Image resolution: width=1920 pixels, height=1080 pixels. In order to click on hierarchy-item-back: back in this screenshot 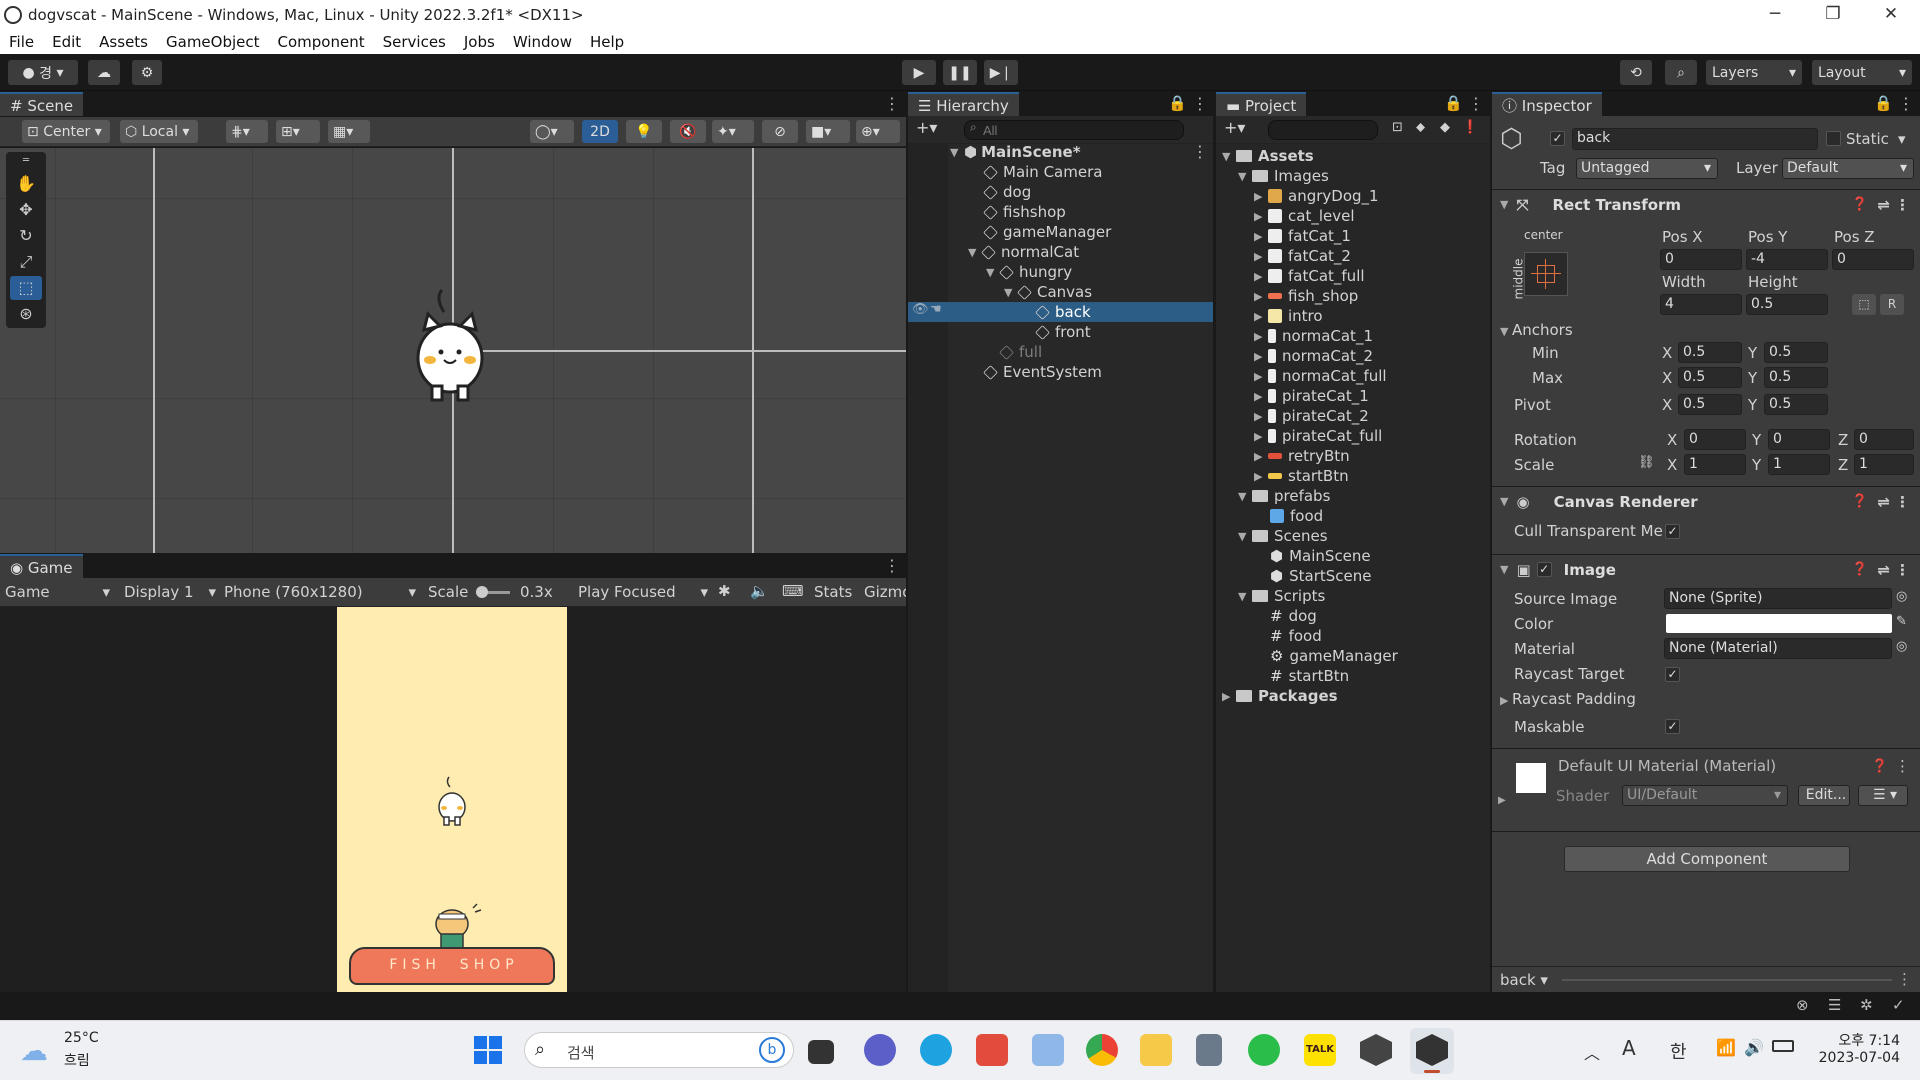, I will do `click(1063, 312)`.